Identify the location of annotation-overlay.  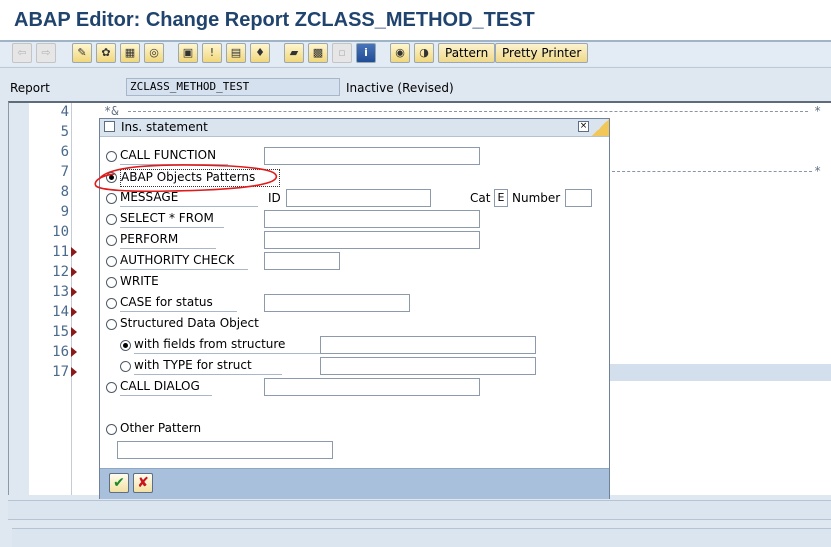
(185, 178).